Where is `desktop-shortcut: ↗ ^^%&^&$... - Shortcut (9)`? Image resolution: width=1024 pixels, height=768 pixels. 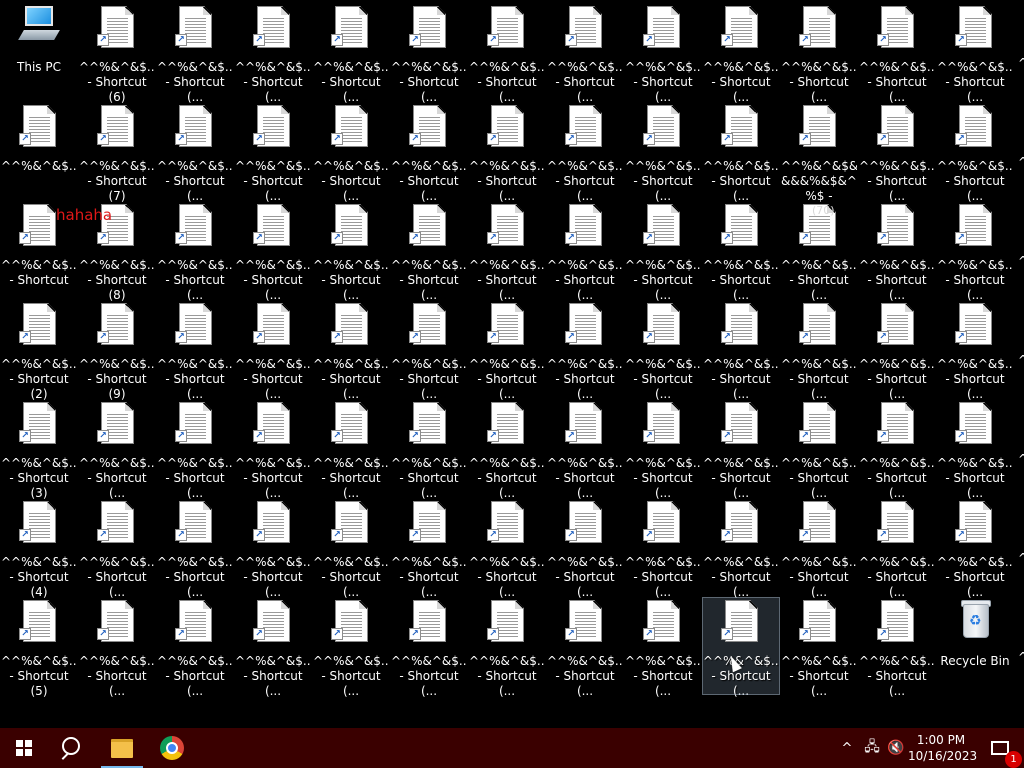
desktop-shortcut: ↗ ^^%&^&$... - Shortcut (9) is located at coordinates (117, 351).